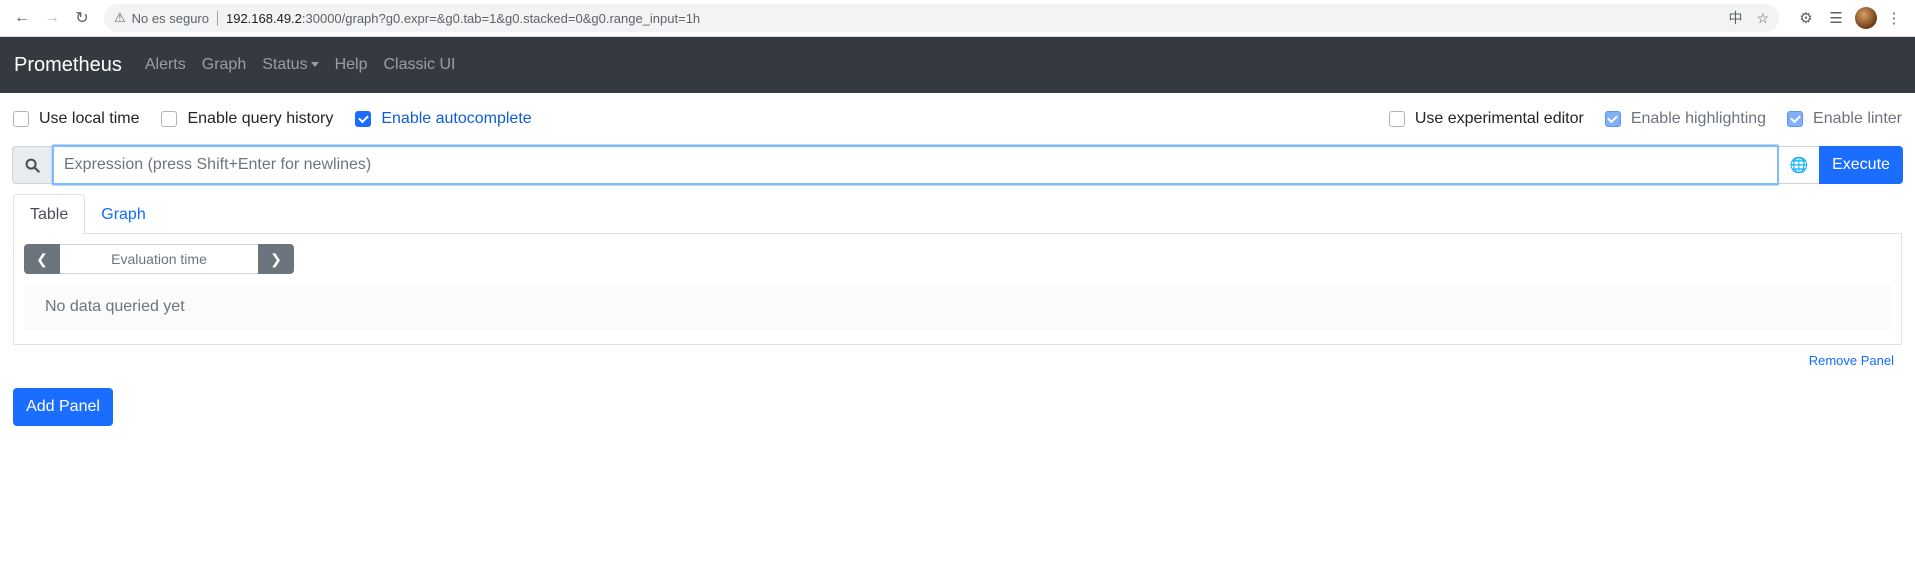 The image size is (1915, 575). I want to click on browser-menu-icon: ⋮, so click(1894, 18).